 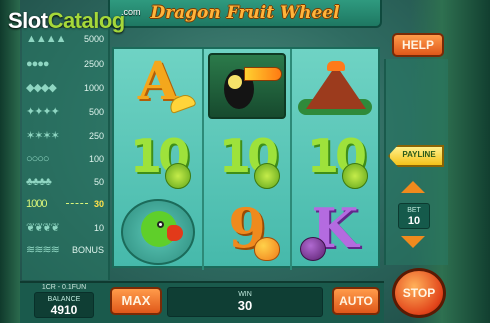 What do you see at coordinates (66, 137) in the screenshot?
I see `paytable-row: ✶✶✶✶ 250` at bounding box center [66, 137].